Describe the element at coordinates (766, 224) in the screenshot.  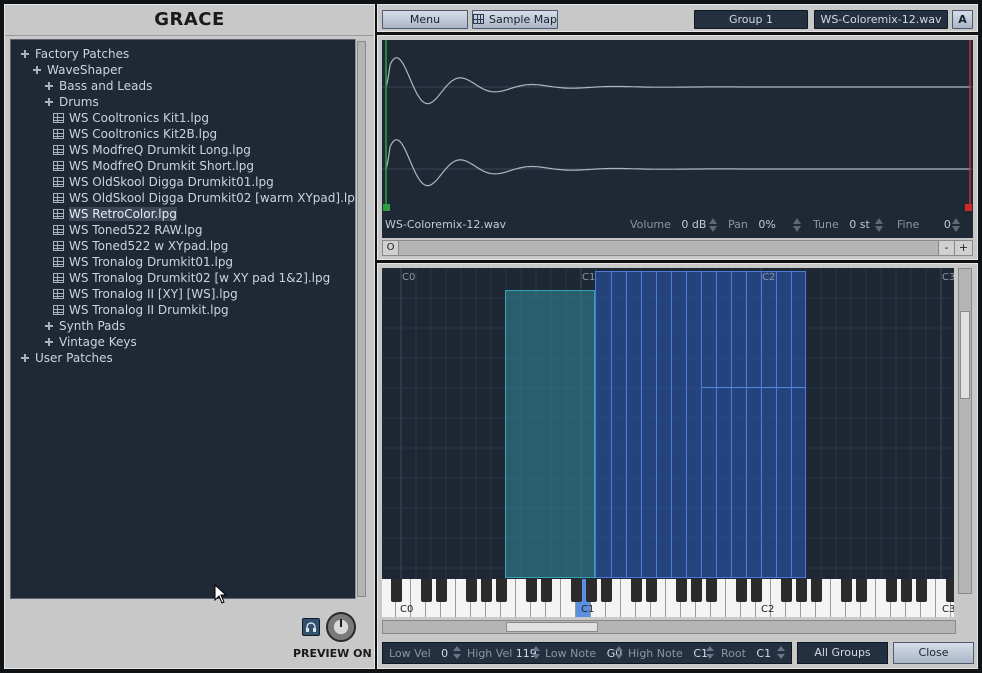
I see `pan-value: 0%` at that location.